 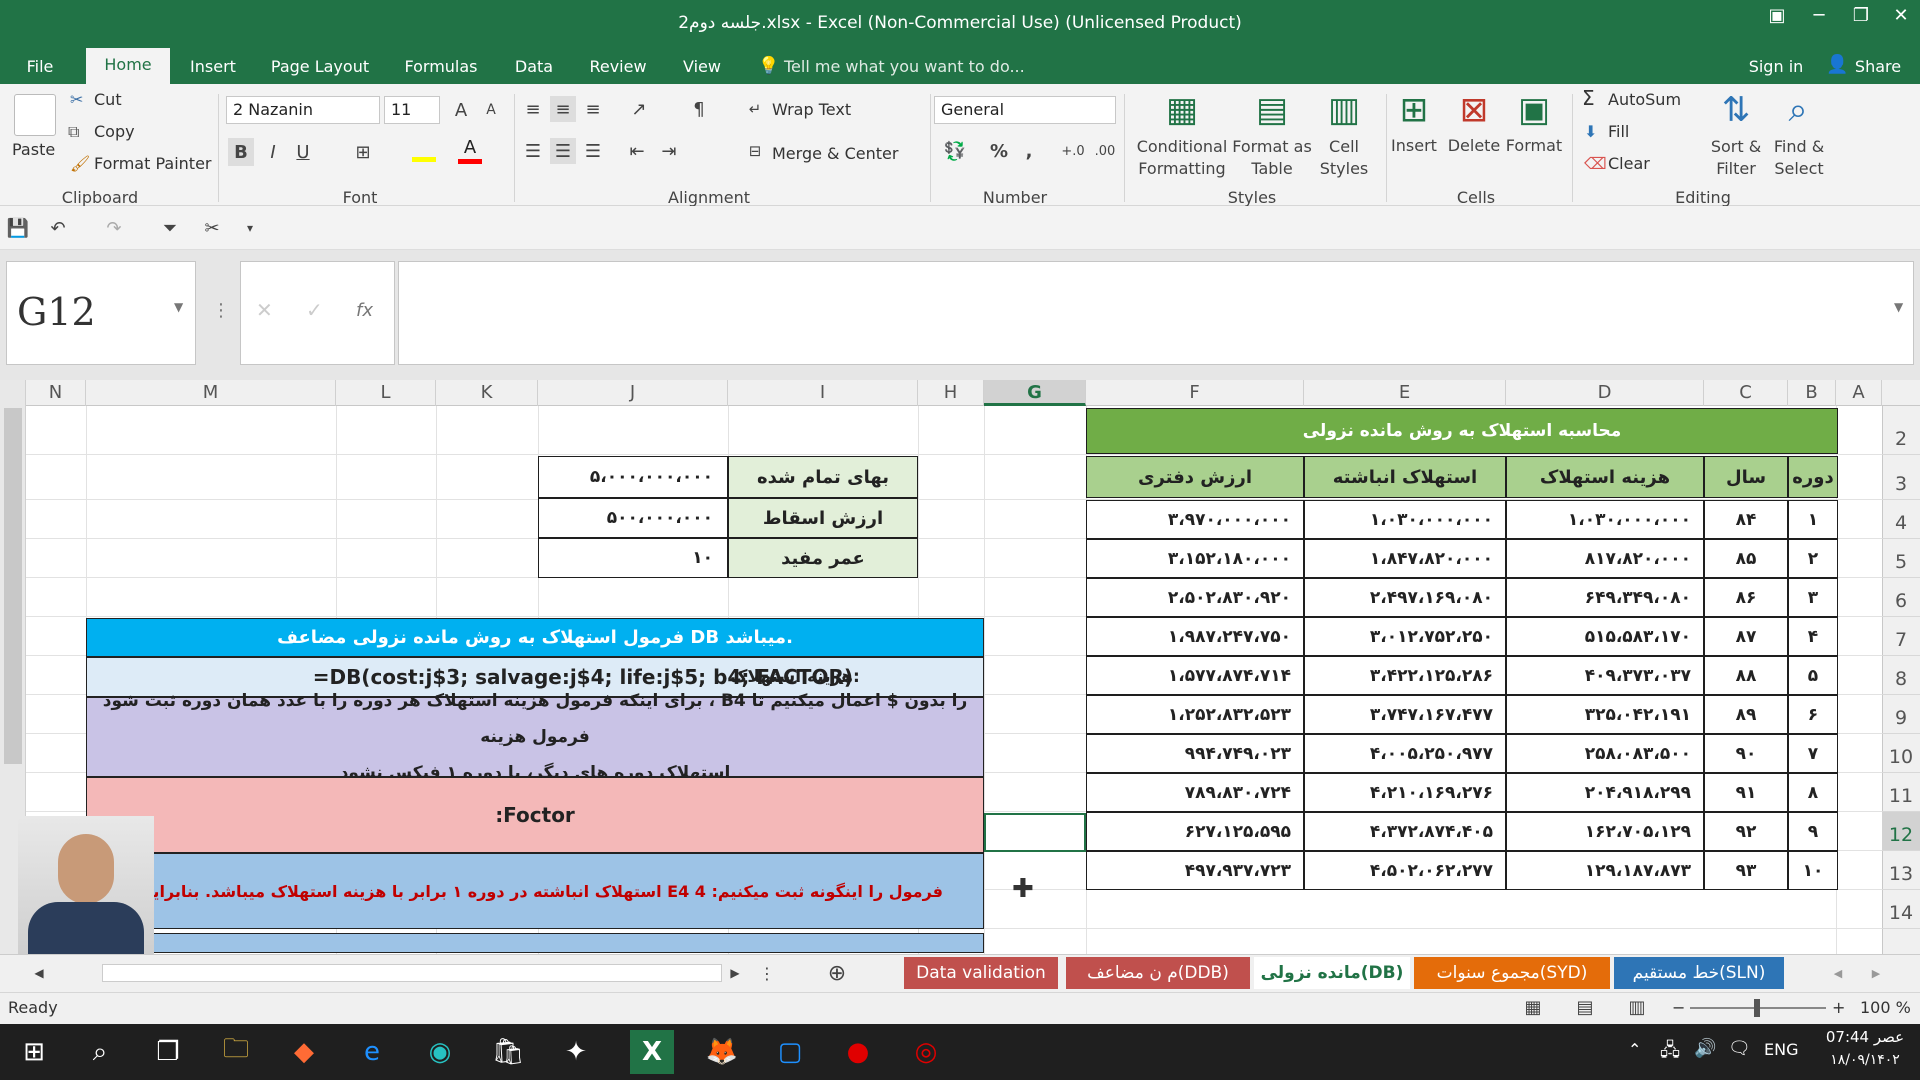 I want to click on sheet-tab-ddb: م ن مضاعف(DDB), so click(x=1158, y=973).